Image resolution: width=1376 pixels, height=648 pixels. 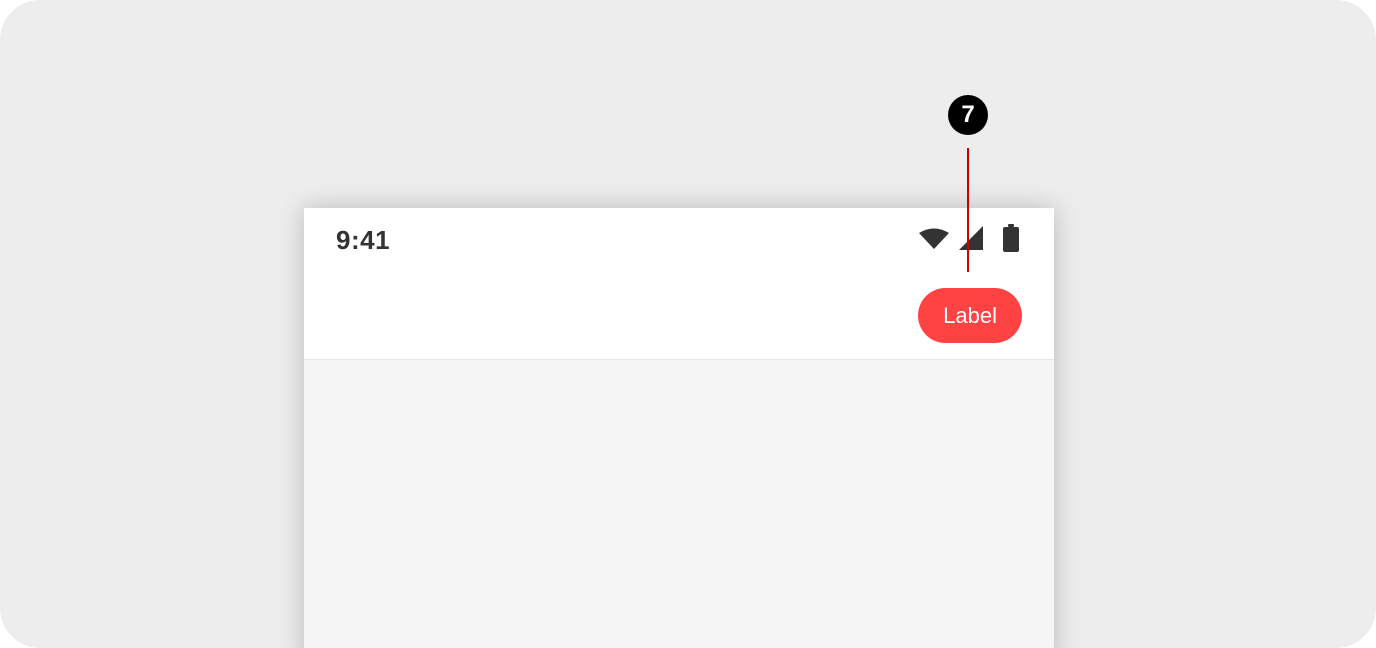 I want to click on battery-icon, so click(x=1011, y=240).